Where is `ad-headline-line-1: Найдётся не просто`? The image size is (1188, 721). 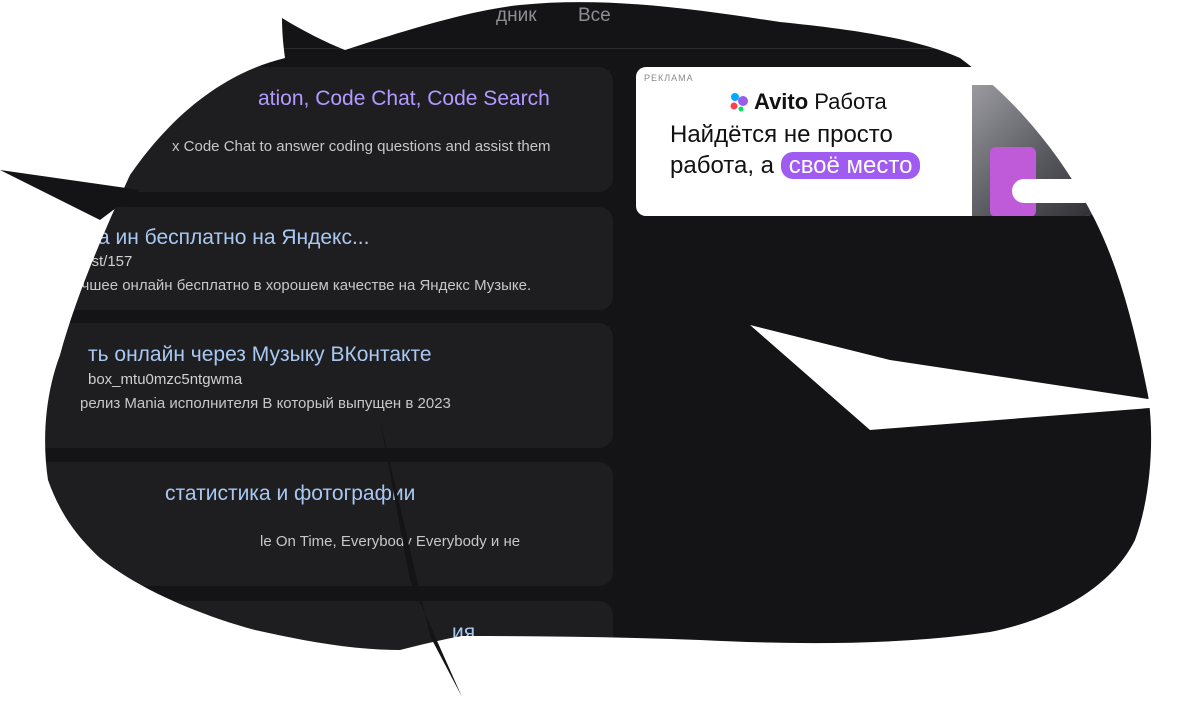 ad-headline-line-1: Найдётся не просто is located at coordinates (781, 134).